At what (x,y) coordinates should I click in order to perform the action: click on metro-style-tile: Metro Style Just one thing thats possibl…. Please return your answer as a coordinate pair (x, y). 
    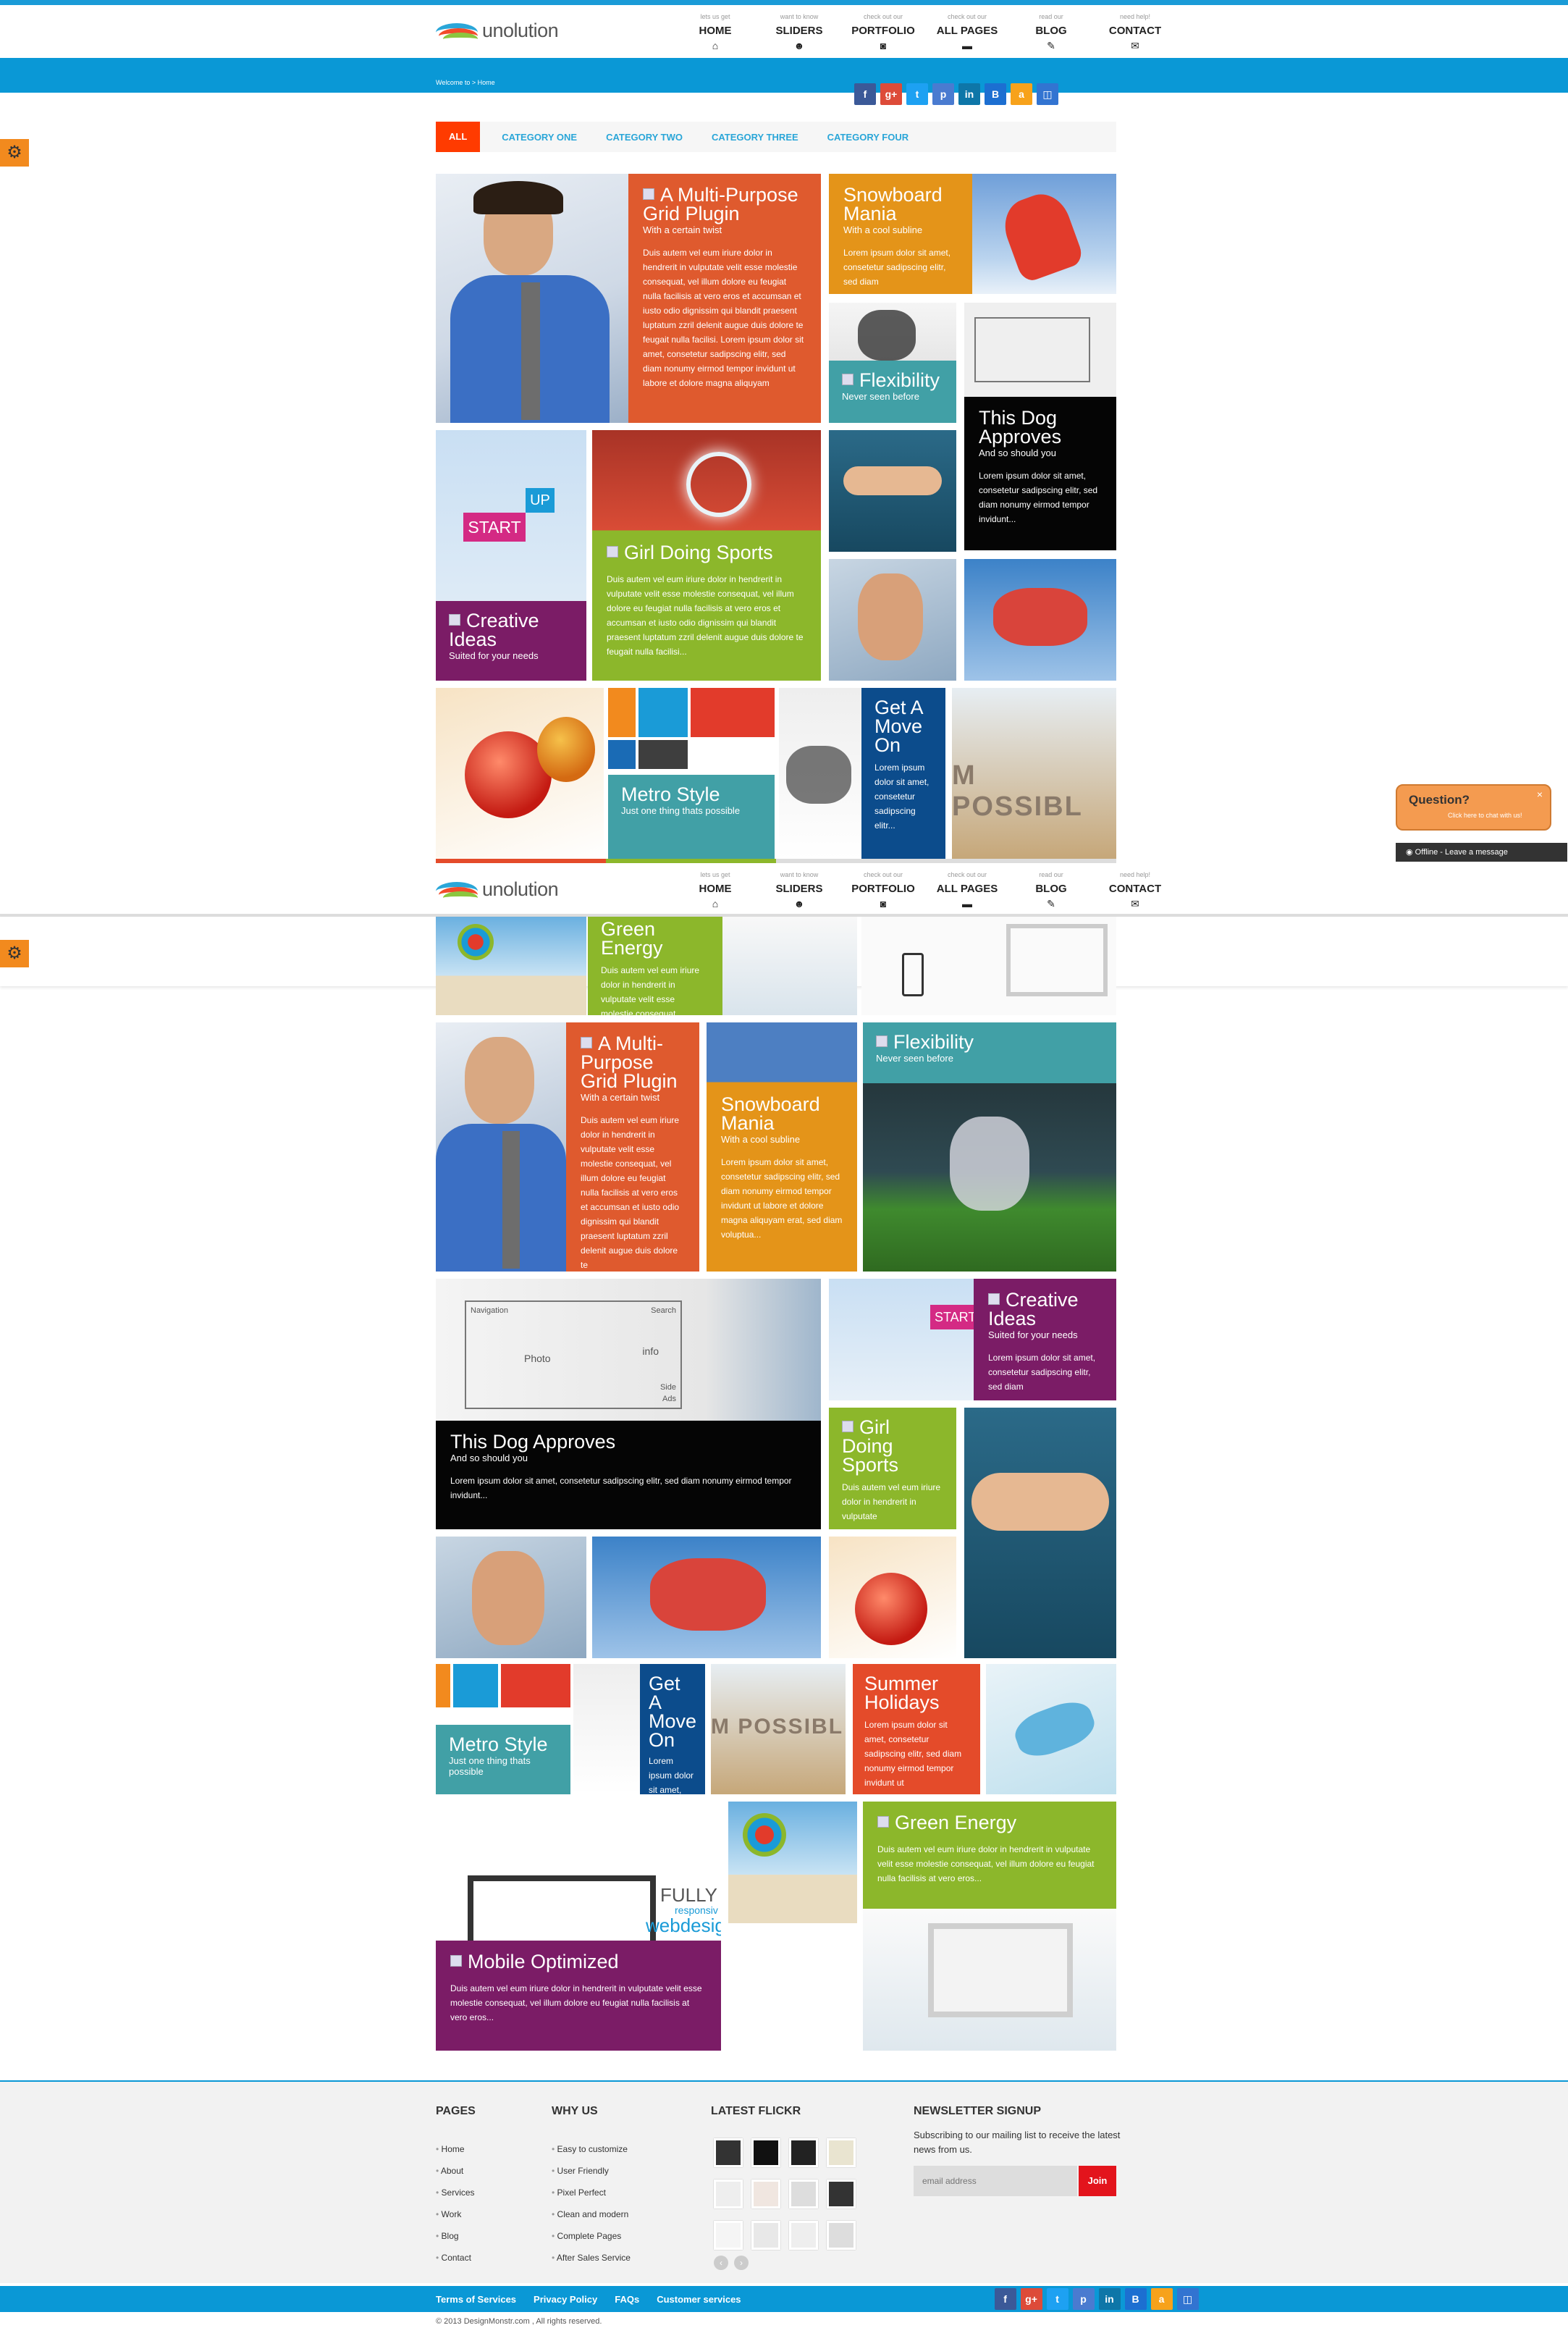
    Looking at the image, I should click on (691, 773).